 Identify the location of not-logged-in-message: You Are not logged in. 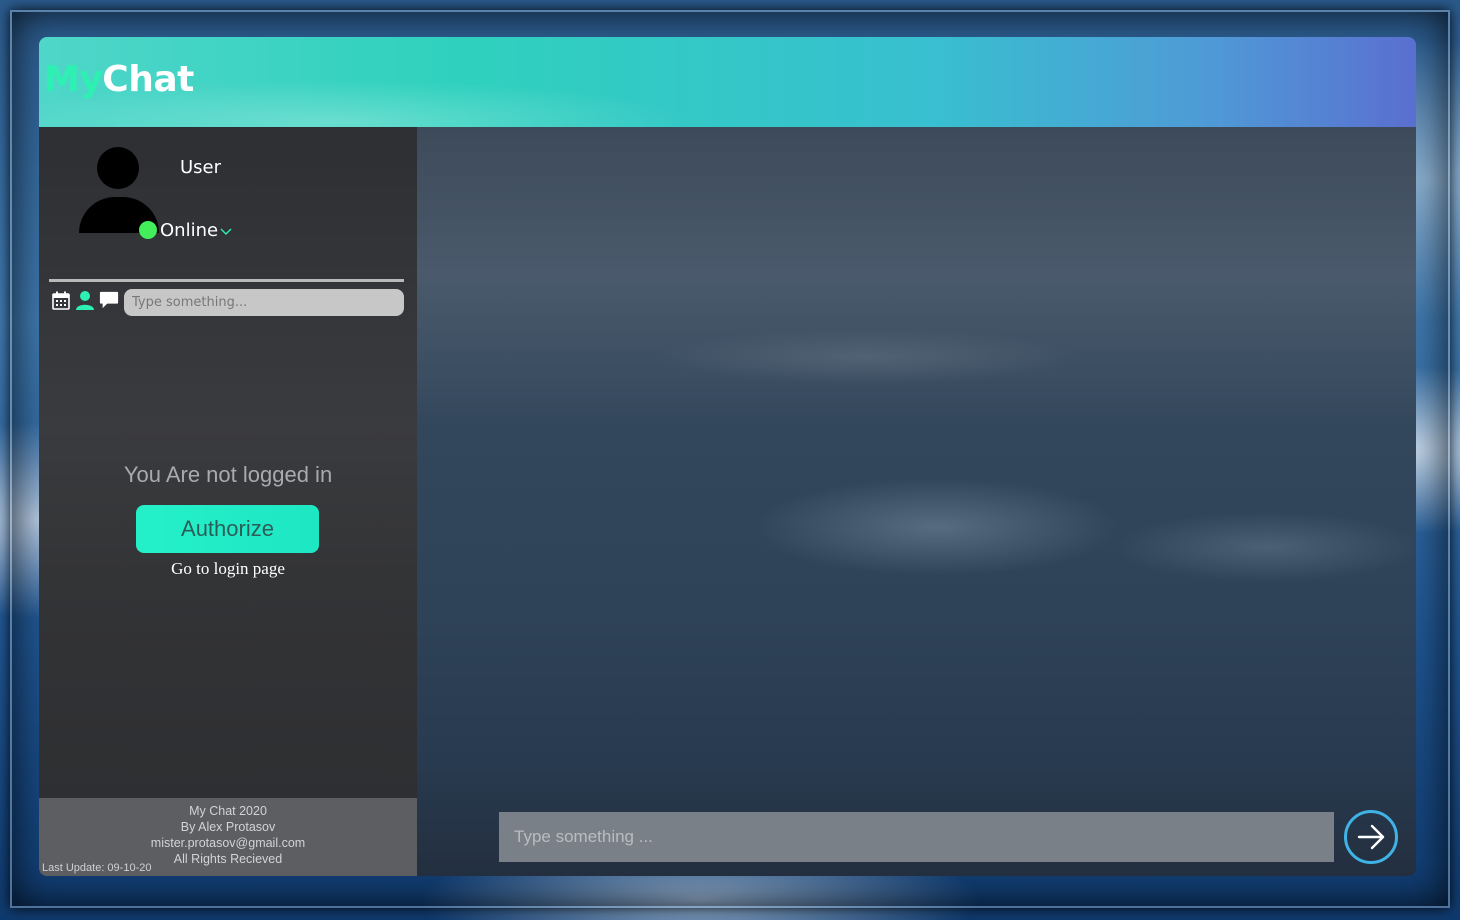
(228, 474).